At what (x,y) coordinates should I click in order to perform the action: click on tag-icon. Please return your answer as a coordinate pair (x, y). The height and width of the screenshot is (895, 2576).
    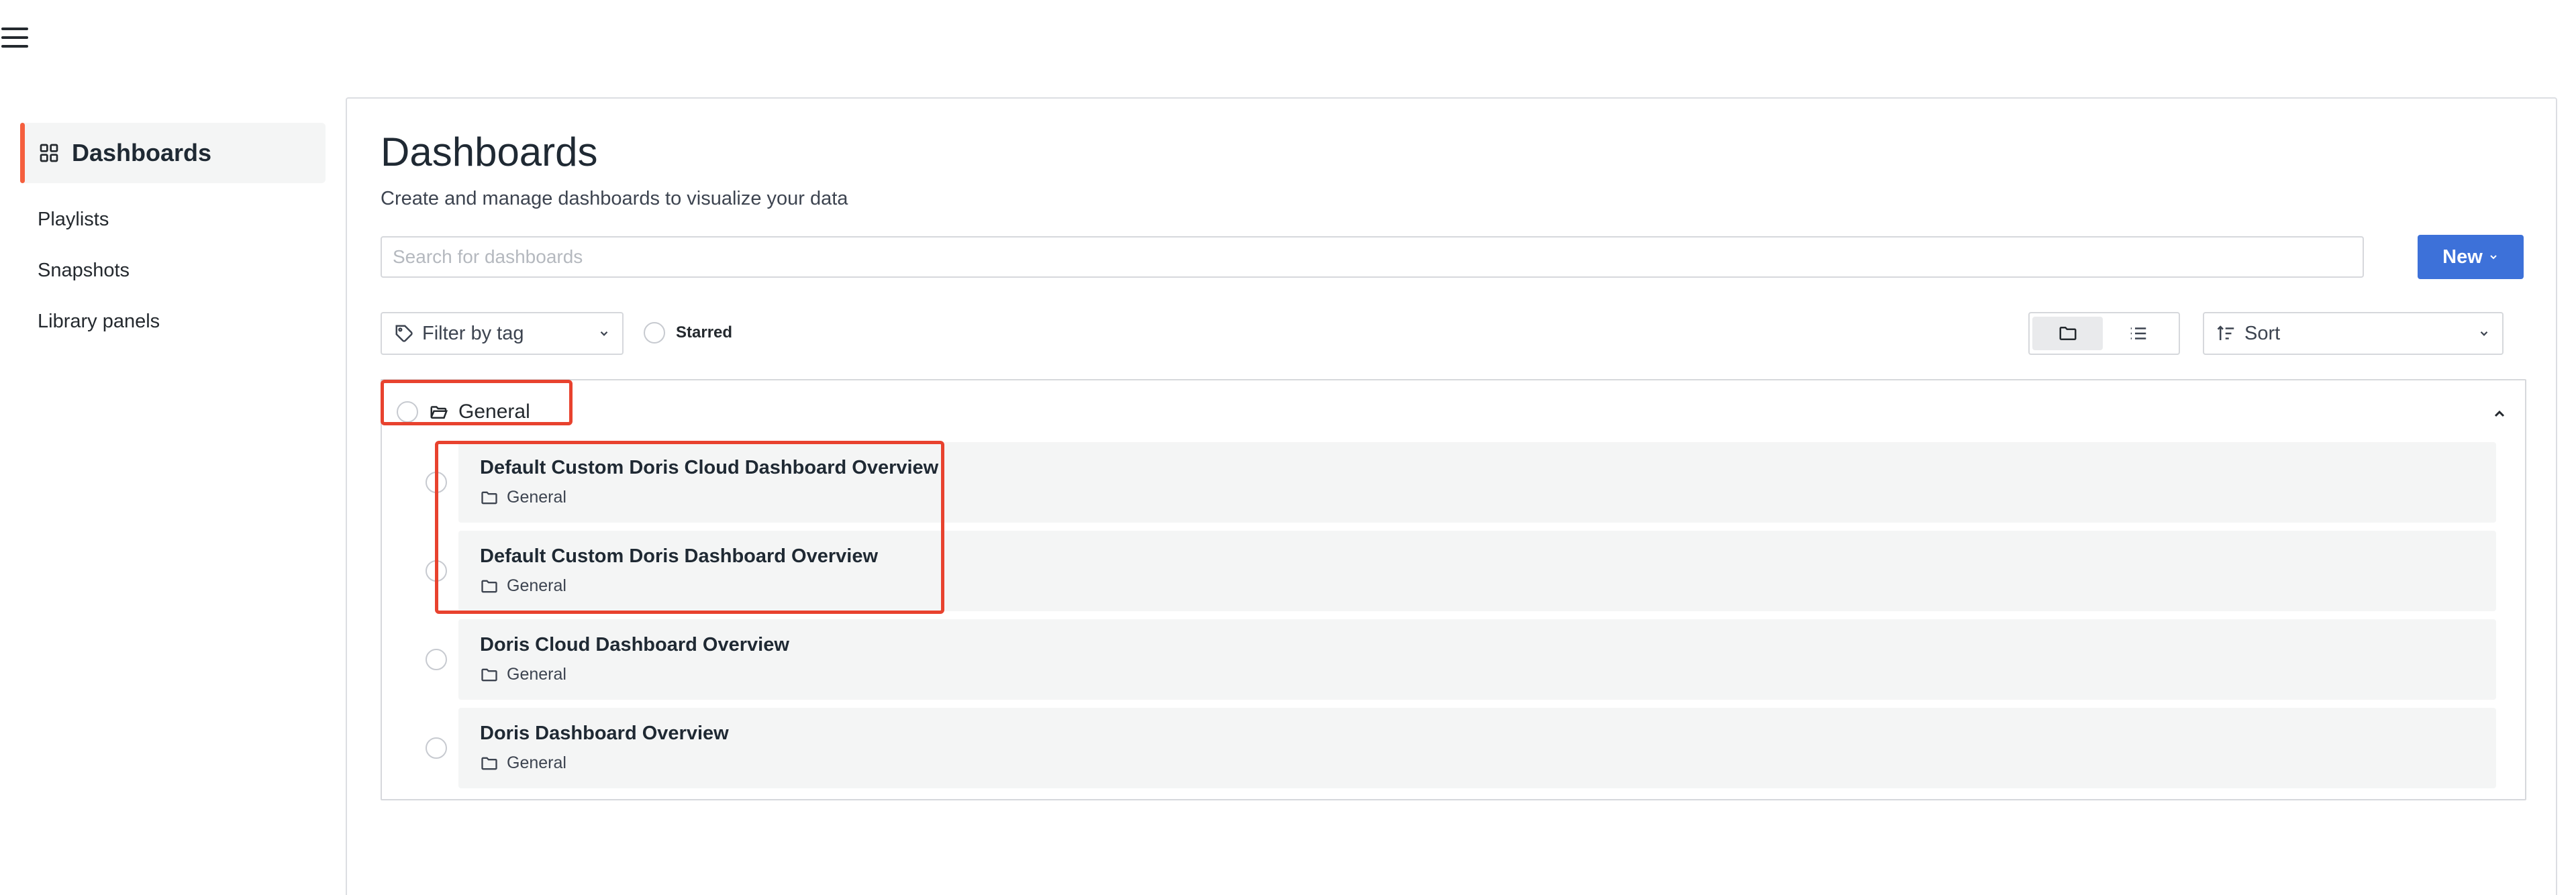
    Looking at the image, I should click on (404, 333).